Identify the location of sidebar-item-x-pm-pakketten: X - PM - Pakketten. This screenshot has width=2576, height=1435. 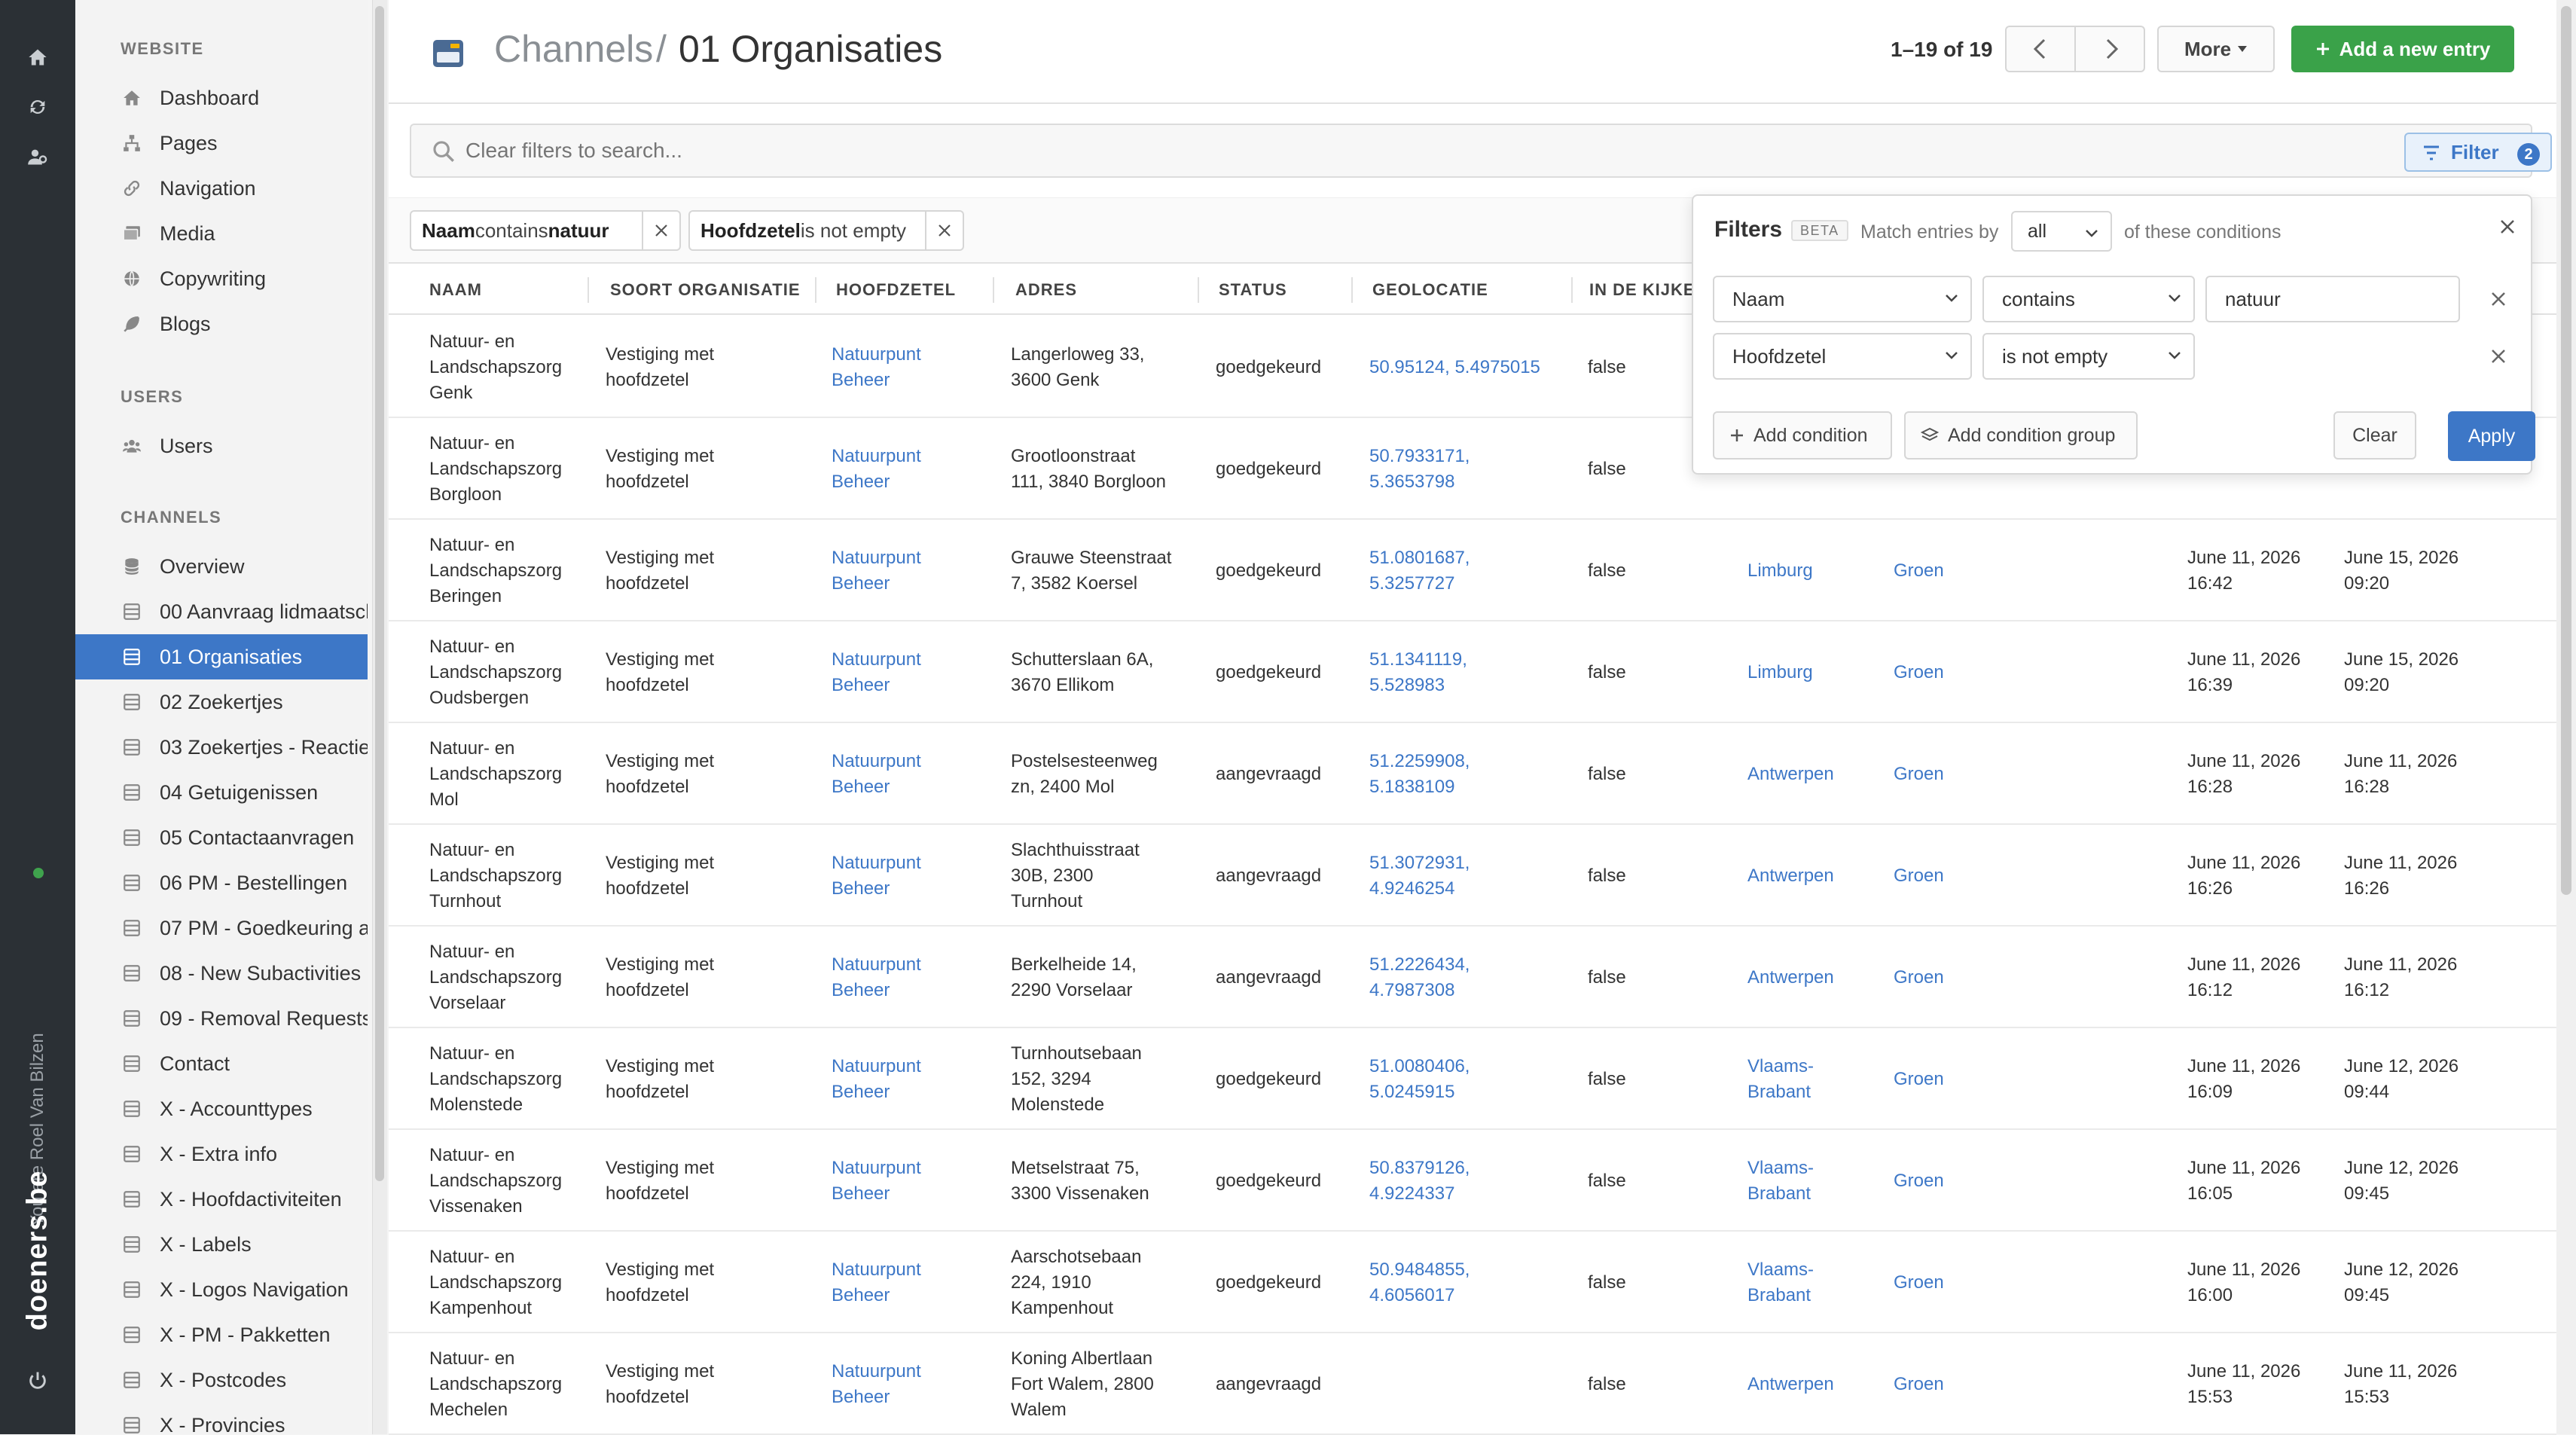
(222, 1334).